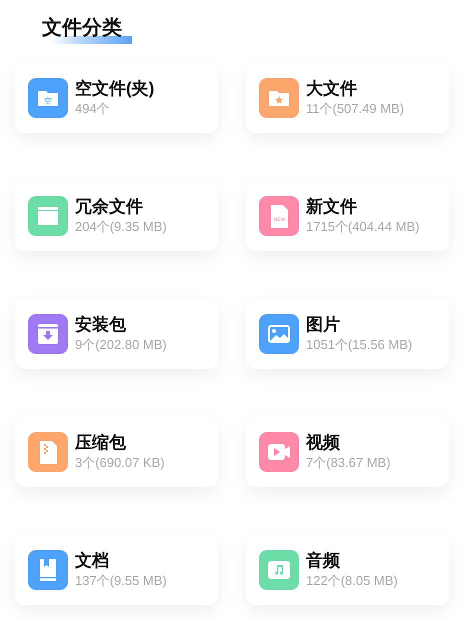  What do you see at coordinates (121, 345) in the screenshot?
I see `category-detail: 9个(202.80 MB)` at bounding box center [121, 345].